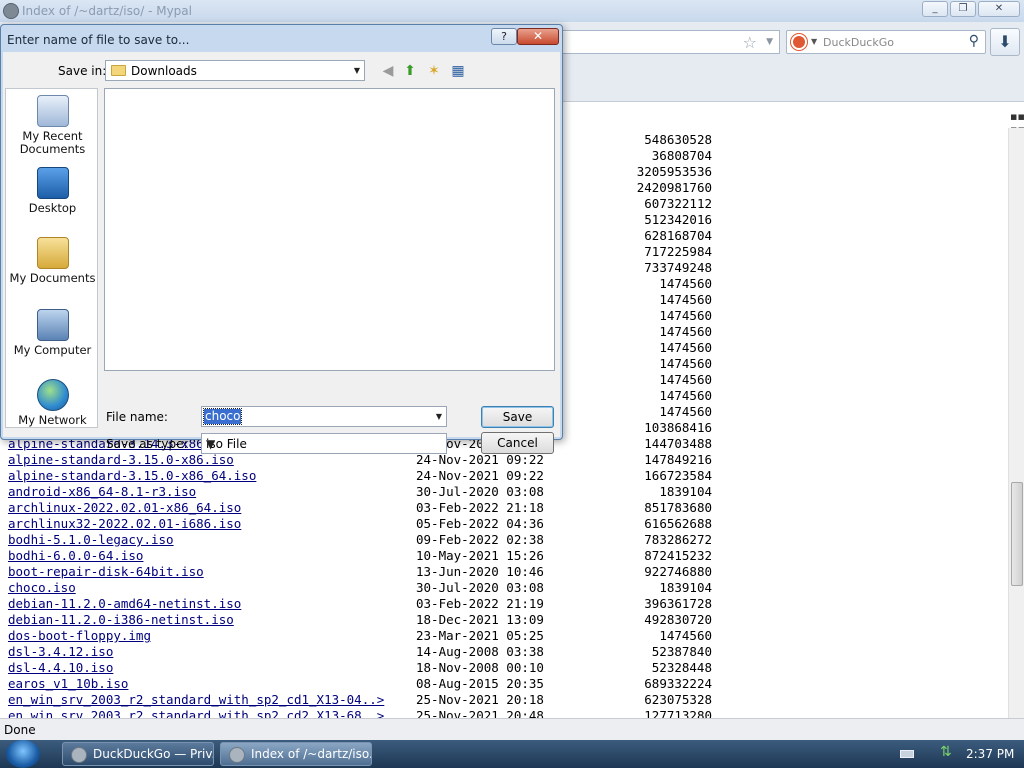 The image size is (1024, 768). I want to click on cancel-button: Cancel, so click(517, 443).